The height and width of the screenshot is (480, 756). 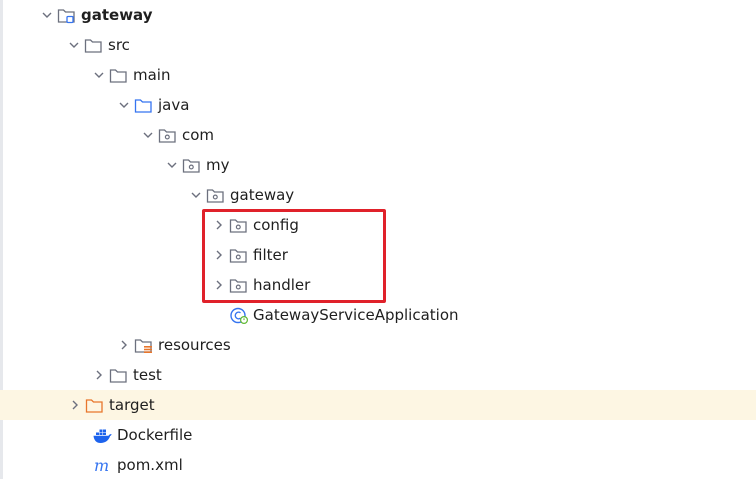 I want to click on tree-row-gateway-module: gateway, so click(x=378, y=15).